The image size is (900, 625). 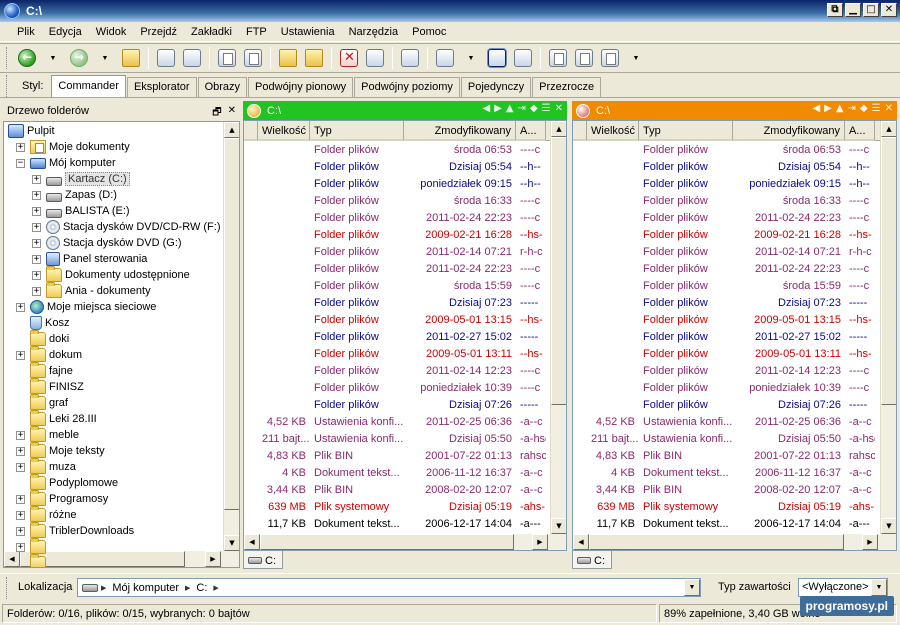 What do you see at coordinates (7, 58) in the screenshot?
I see `toolbar-grip` at bounding box center [7, 58].